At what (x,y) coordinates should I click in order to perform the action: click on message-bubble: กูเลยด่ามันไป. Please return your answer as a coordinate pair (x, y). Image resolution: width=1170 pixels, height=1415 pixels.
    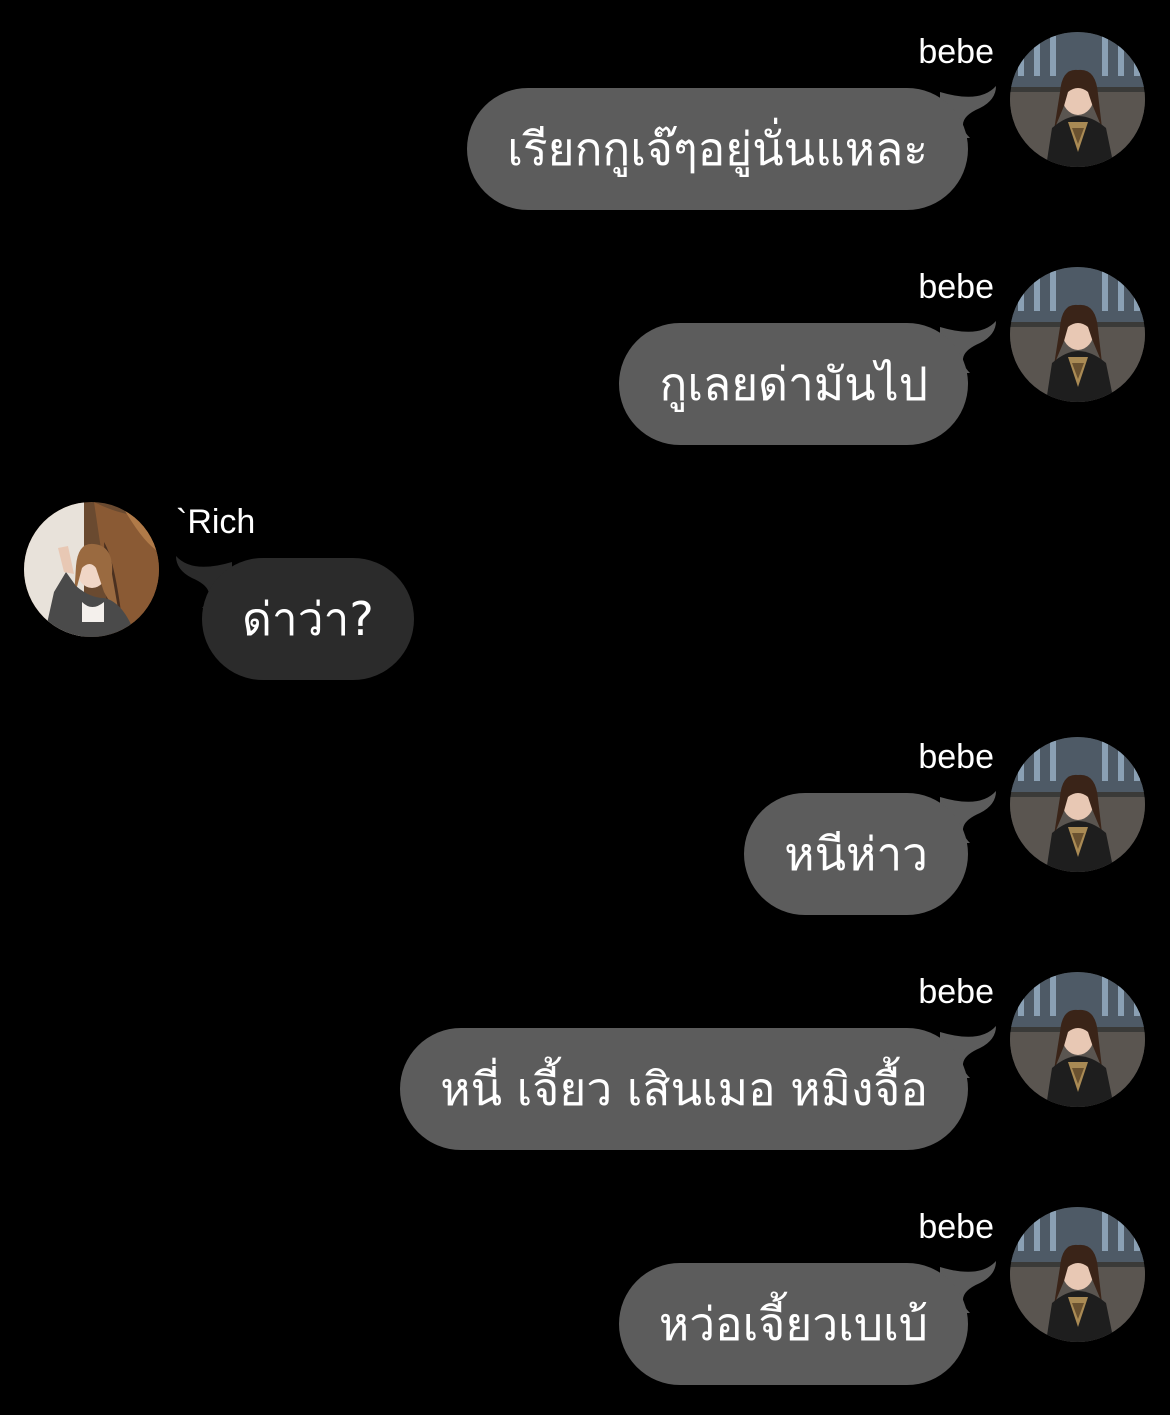
    Looking at the image, I should click on (793, 384).